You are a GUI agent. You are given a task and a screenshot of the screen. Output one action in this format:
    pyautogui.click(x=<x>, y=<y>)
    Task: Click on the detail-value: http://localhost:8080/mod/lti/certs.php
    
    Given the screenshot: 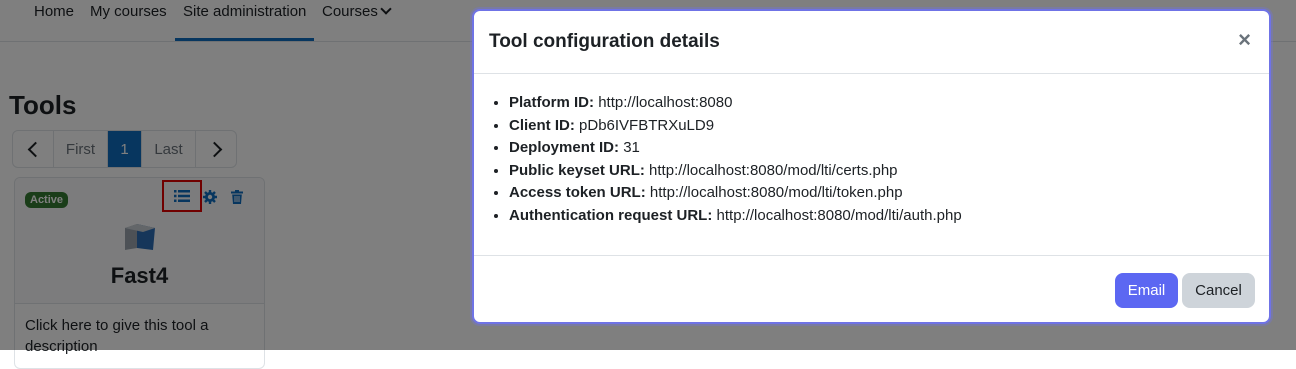 What is the action you would take?
    pyautogui.click(x=773, y=170)
    